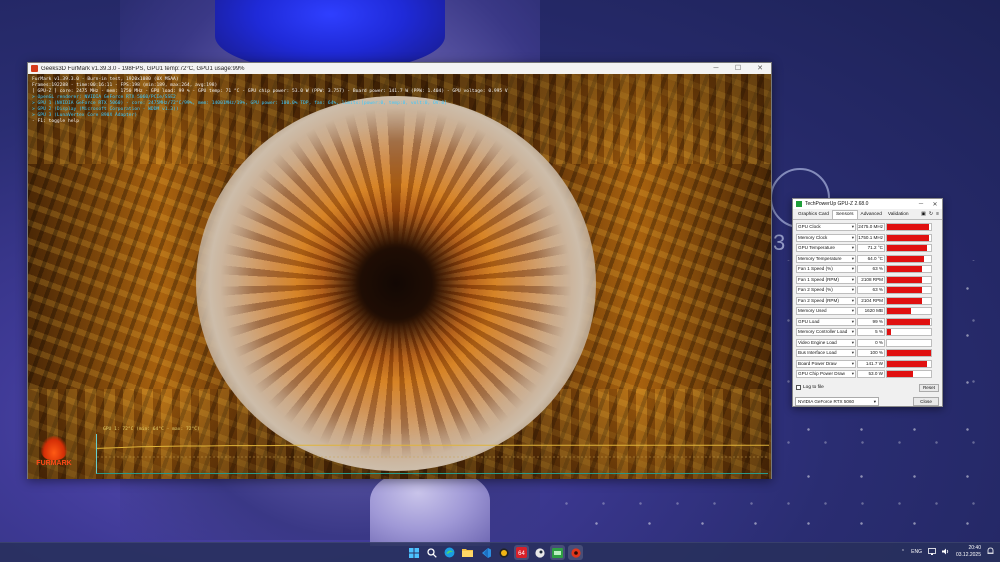  I want to click on gpuz-app-icon, so click(799, 204).